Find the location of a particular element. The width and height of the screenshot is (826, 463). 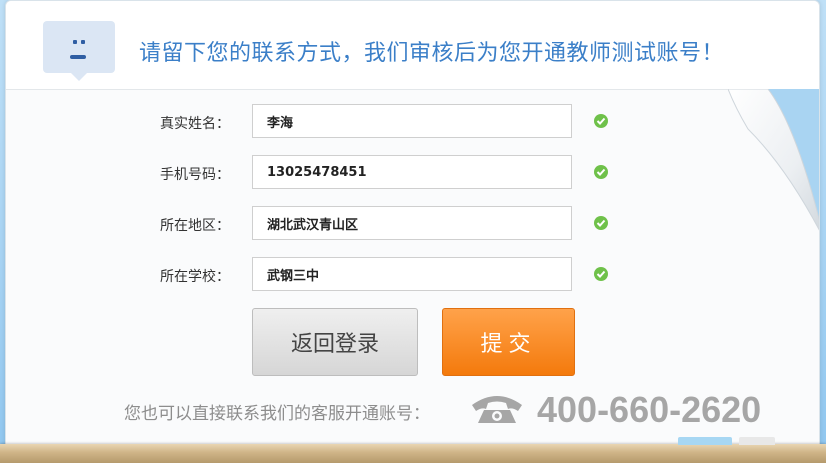

name-label: 真实姓名： is located at coordinates (195, 124).